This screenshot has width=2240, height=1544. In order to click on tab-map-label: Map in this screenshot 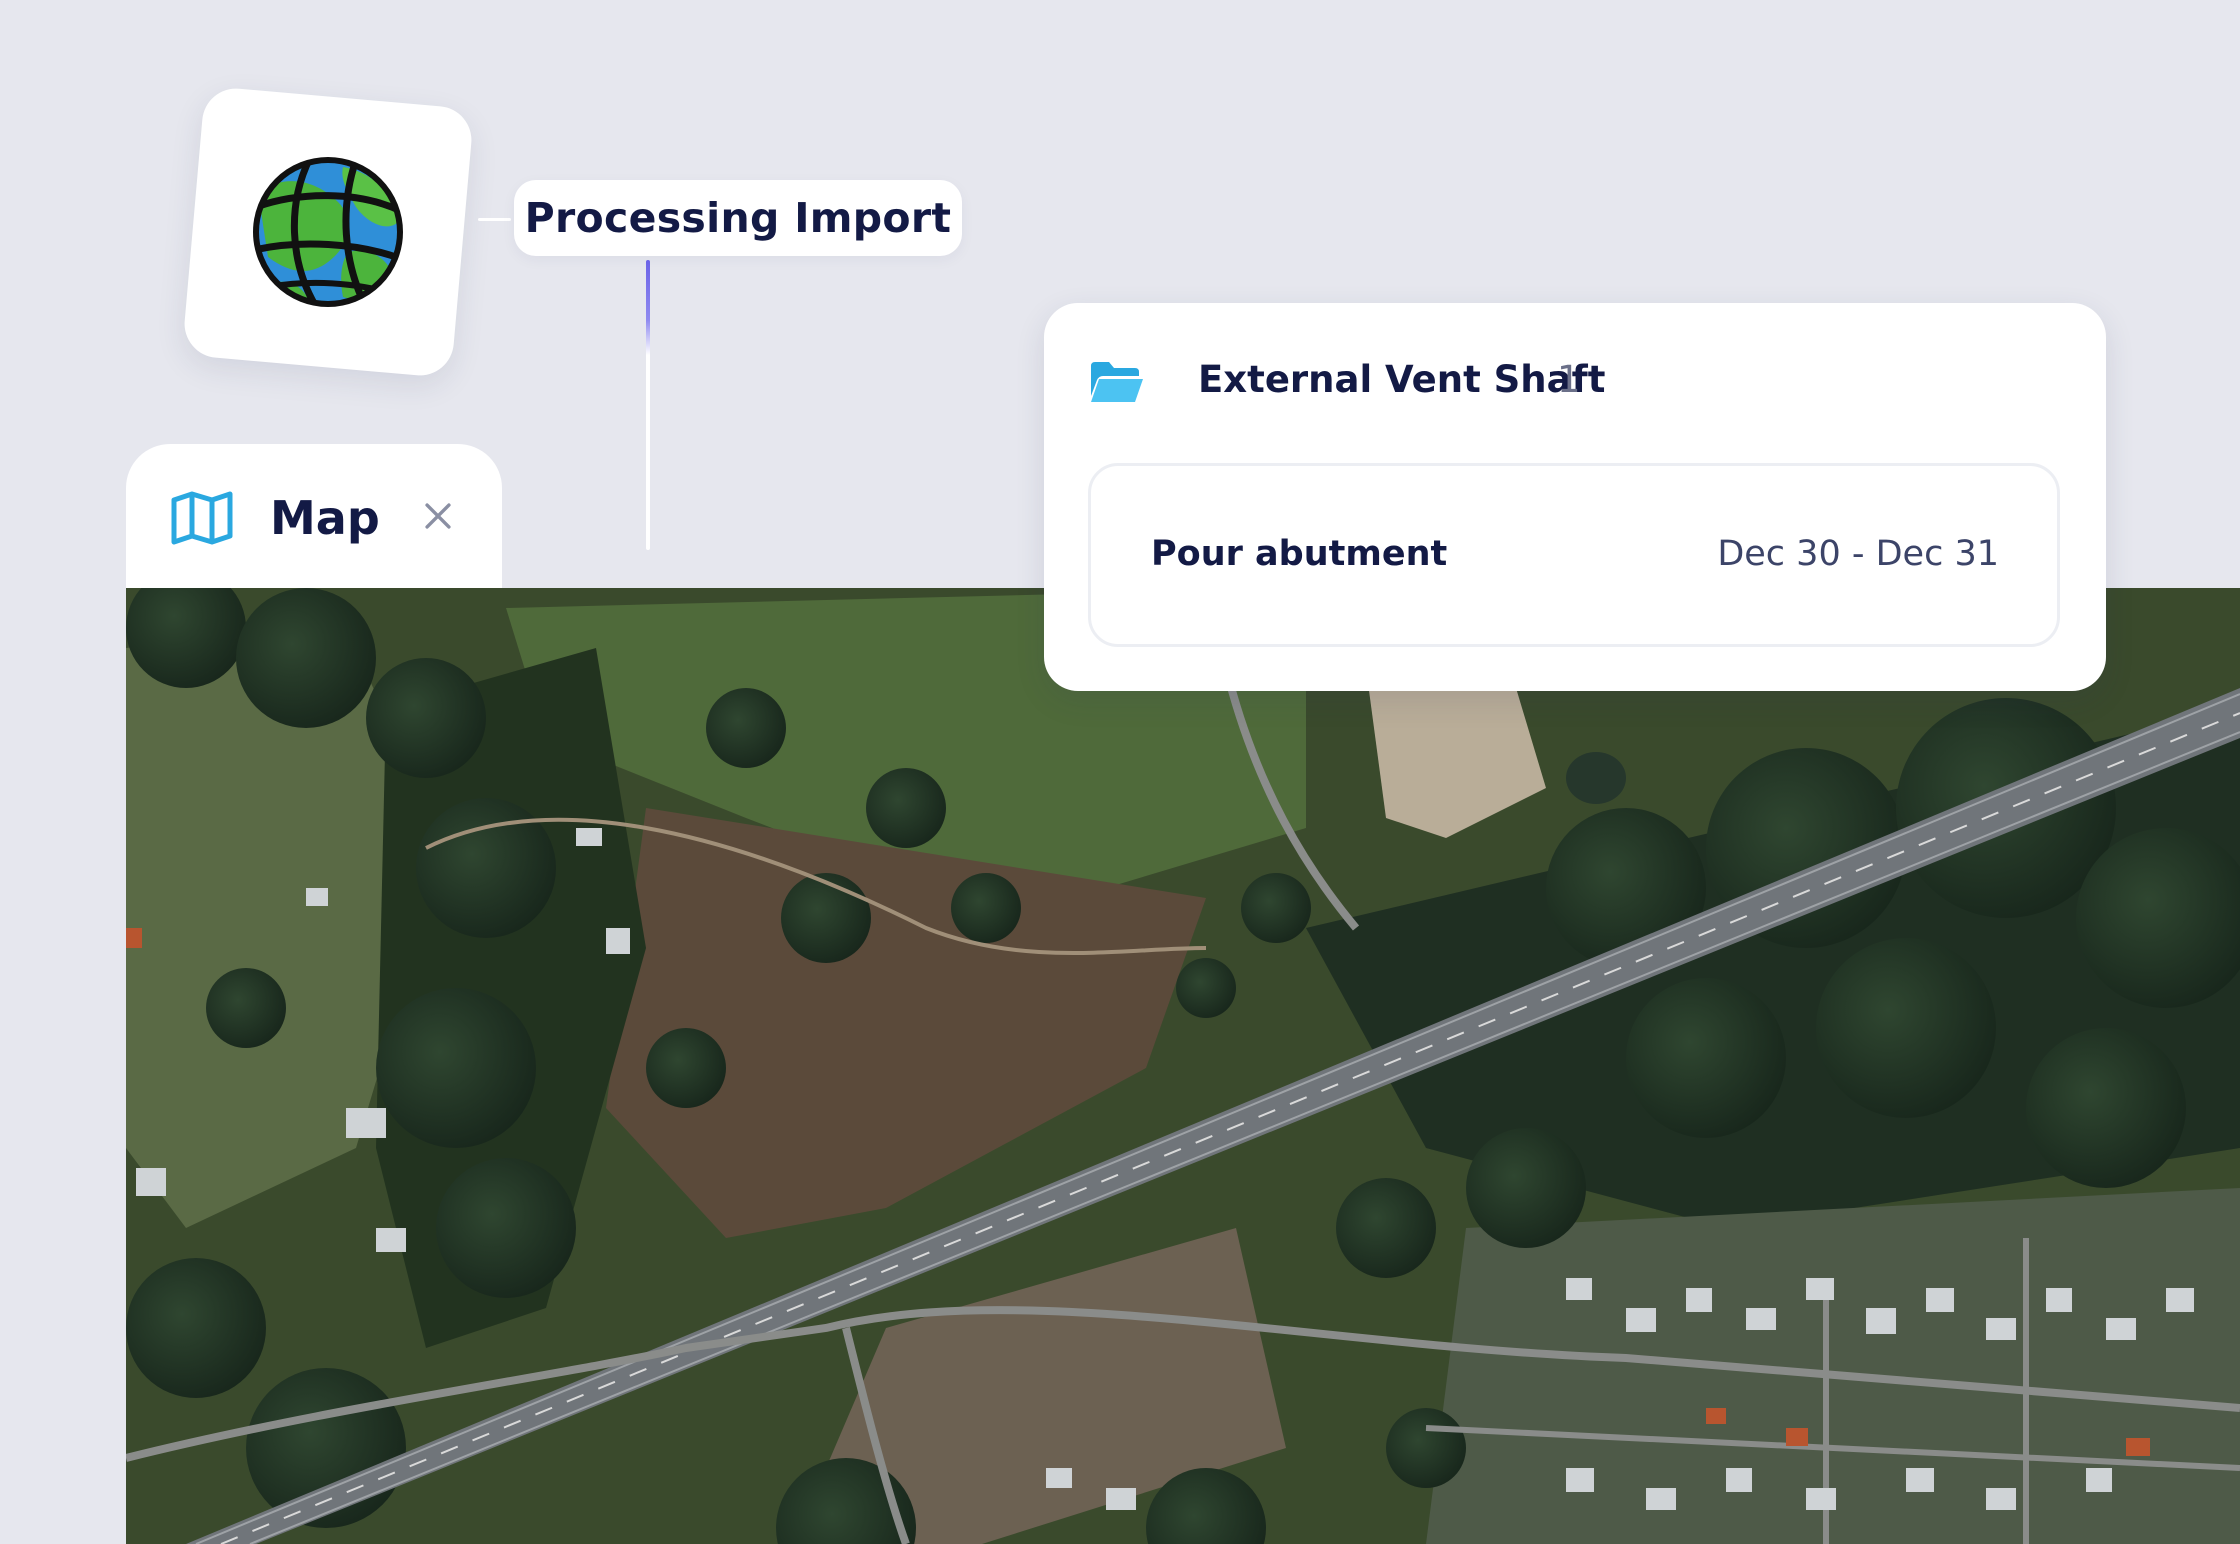, I will do `click(325, 518)`.